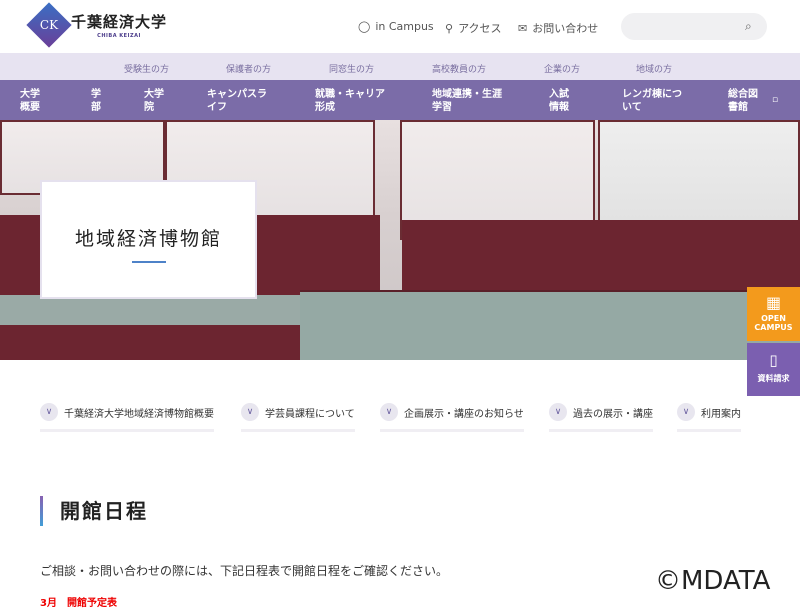  Describe the element at coordinates (248, 68) in the screenshot. I see `audience-link: 保護者の方` at that location.